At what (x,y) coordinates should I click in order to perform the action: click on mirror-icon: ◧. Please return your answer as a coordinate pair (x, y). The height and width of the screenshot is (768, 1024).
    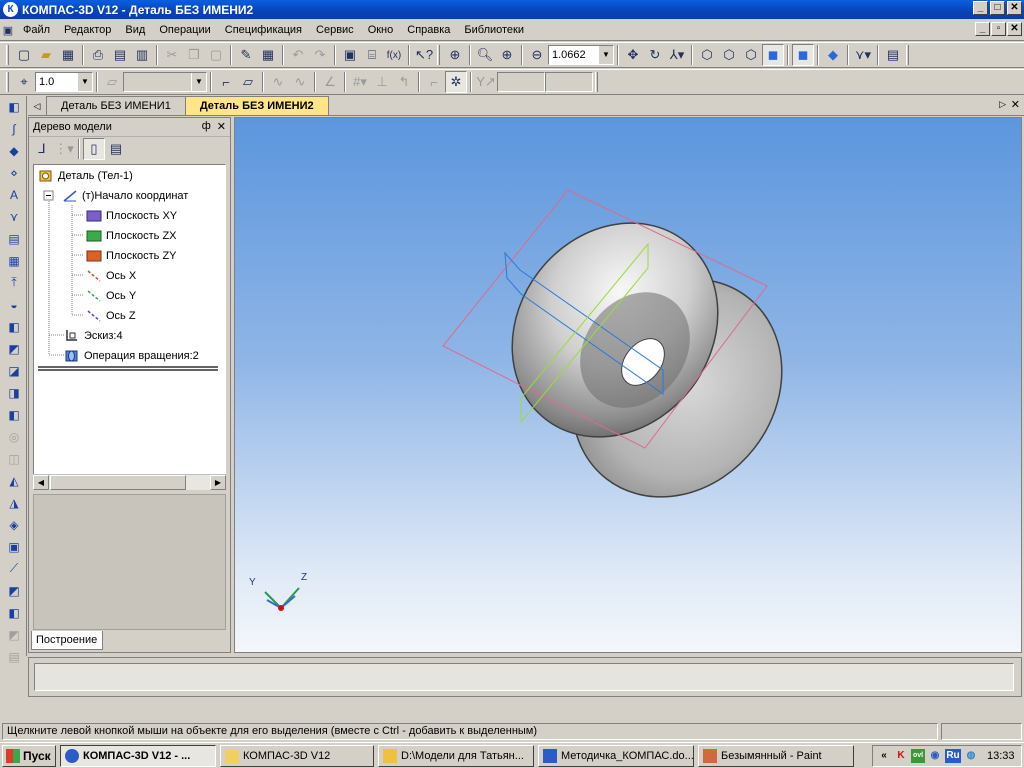
    Looking at the image, I should click on (14, 612).